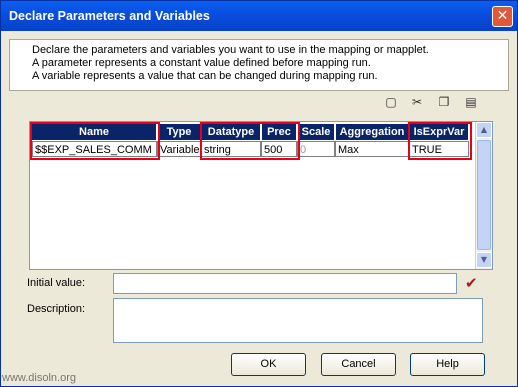 The image size is (518, 387). What do you see at coordinates (391, 102) in the screenshot?
I see `new-icon: ▢` at bounding box center [391, 102].